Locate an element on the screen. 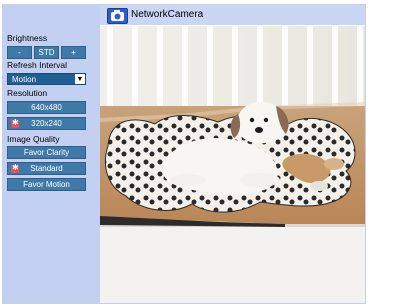 The height and width of the screenshot is (305, 406). refresh-interval-select: Motion ▼ is located at coordinates (46, 79).